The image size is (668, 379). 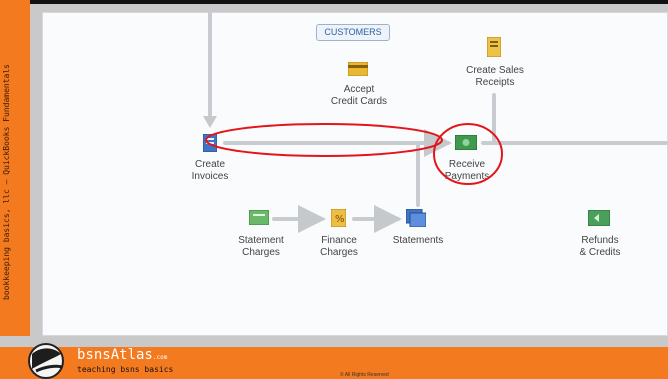 What do you see at coordinates (125, 369) in the screenshot?
I see `tagline: teaching bsns basics` at bounding box center [125, 369].